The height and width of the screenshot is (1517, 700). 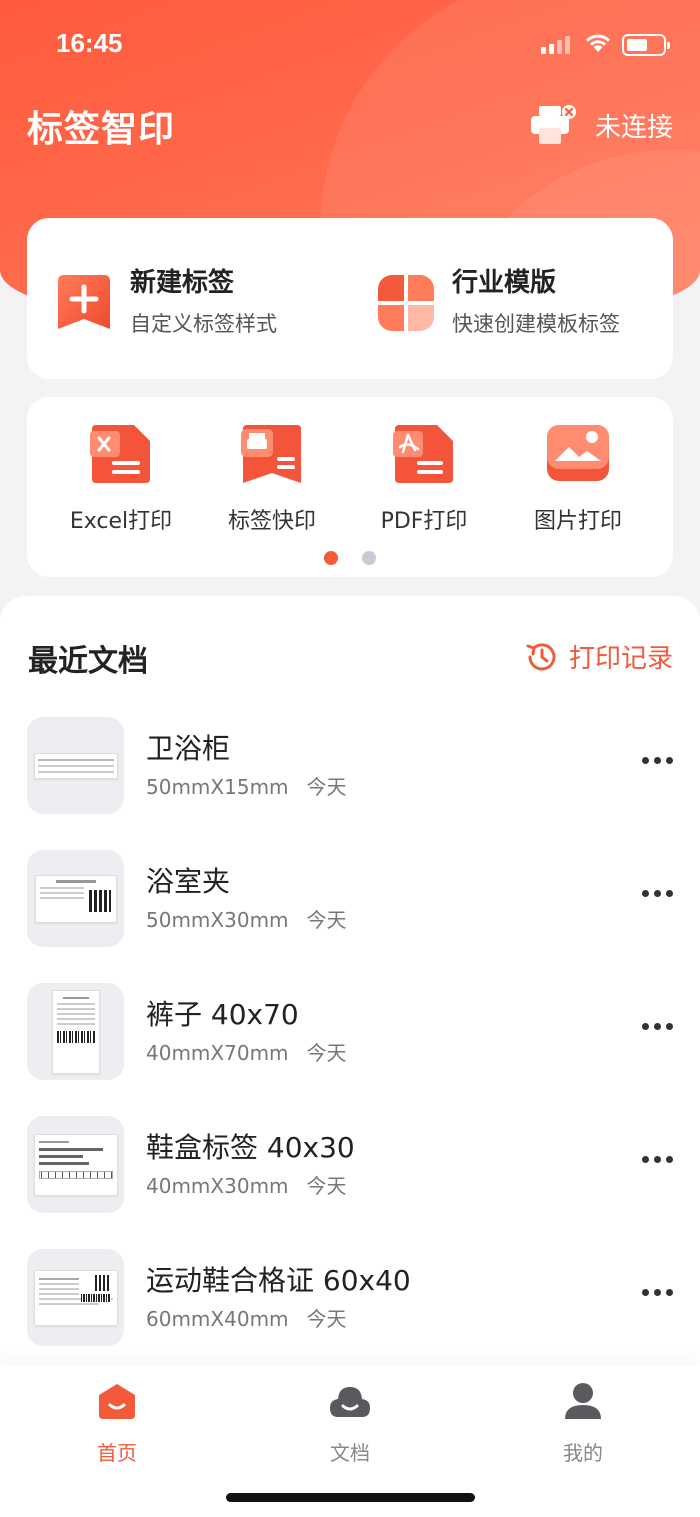 What do you see at coordinates (121, 521) in the screenshot?
I see `tool-excel-print-label: Excel打印` at bounding box center [121, 521].